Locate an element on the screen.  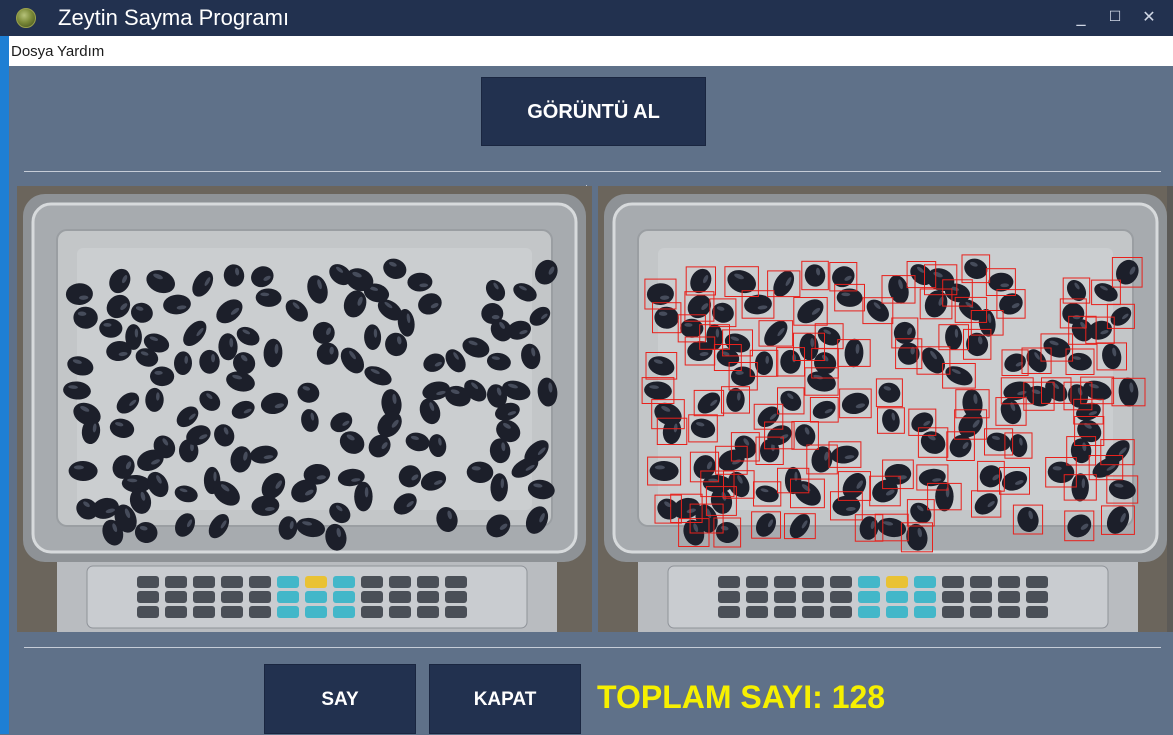
total-count-label: TOPLAM SAYI: is located at coordinates (710, 697).